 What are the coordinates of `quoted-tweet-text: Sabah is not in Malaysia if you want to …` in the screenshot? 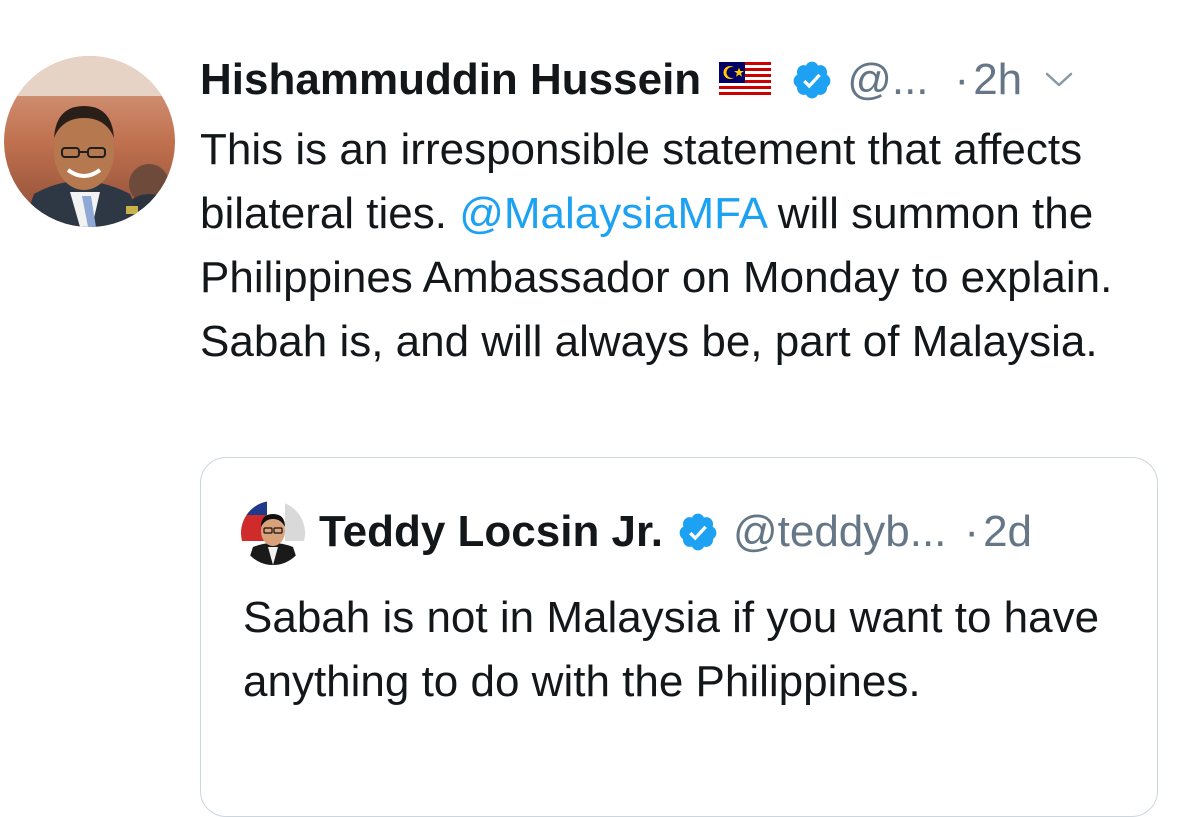 It's located at (671, 649).